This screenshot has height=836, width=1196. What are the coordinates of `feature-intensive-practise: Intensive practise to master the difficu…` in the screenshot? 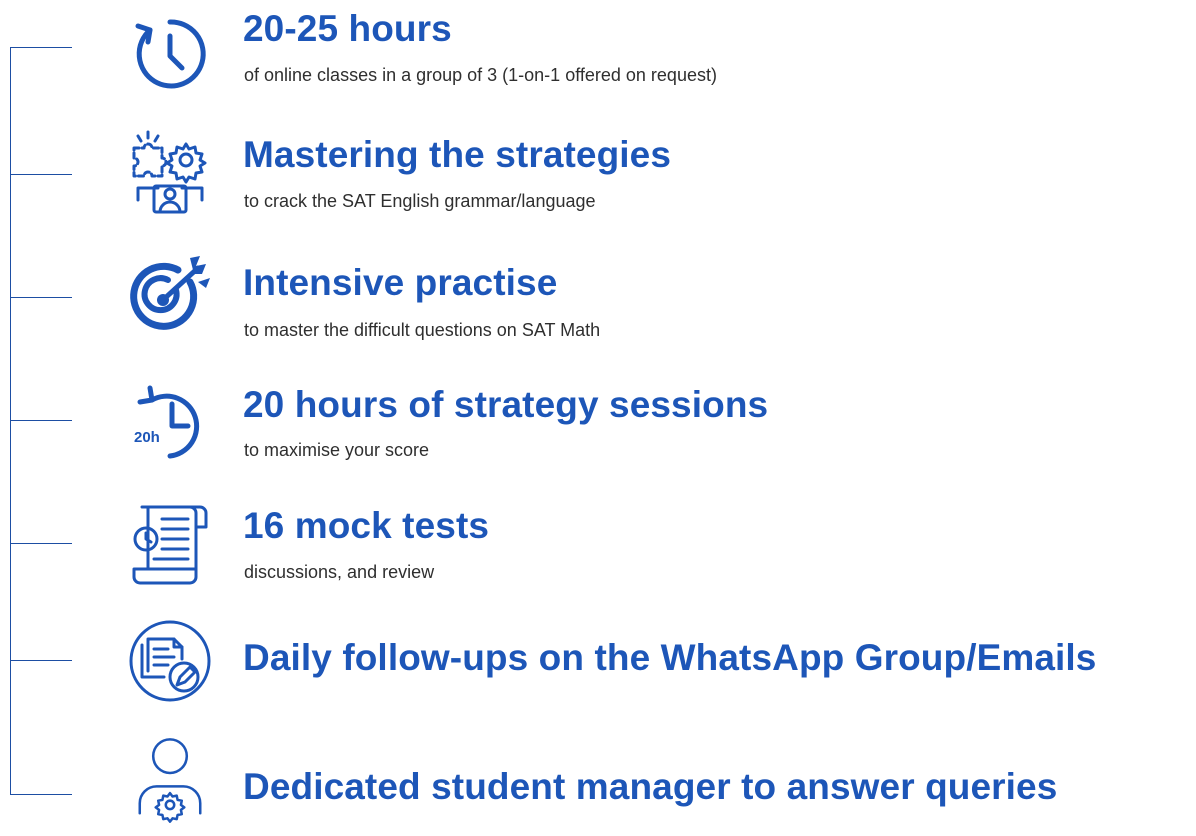 It's located at (598, 300).